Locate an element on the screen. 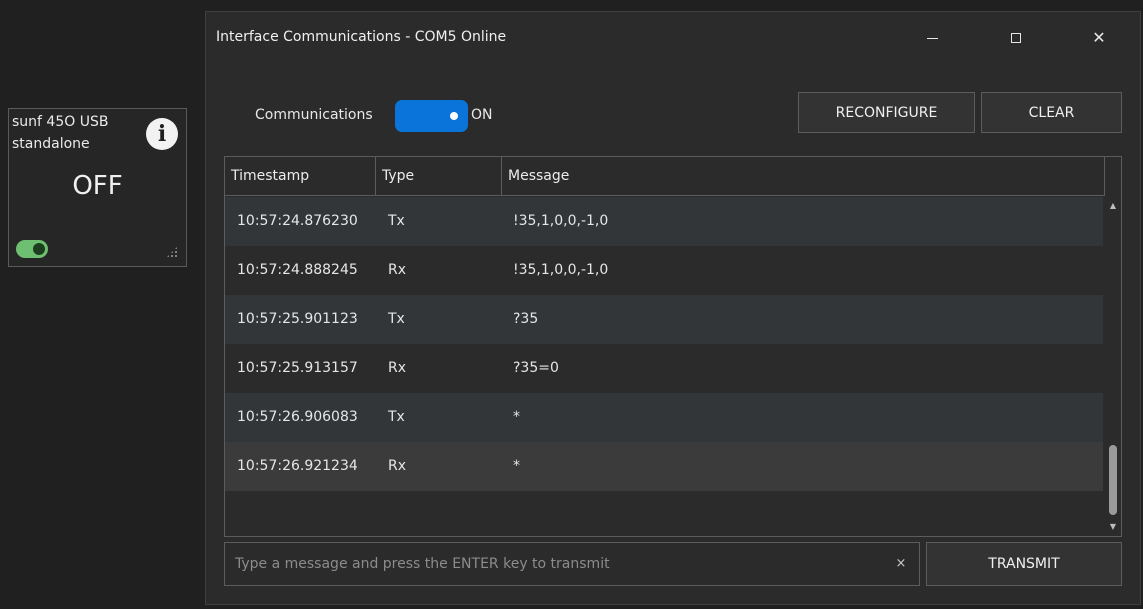 The image size is (1143, 609). title-bar: Interface Communications - COM5 Online ✕ is located at coordinates (673, 38).